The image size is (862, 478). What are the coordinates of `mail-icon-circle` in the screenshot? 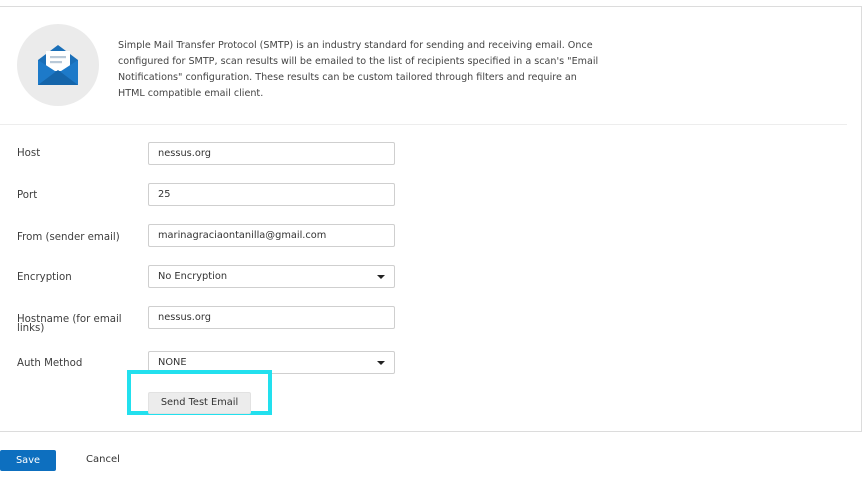 It's located at (58, 65).